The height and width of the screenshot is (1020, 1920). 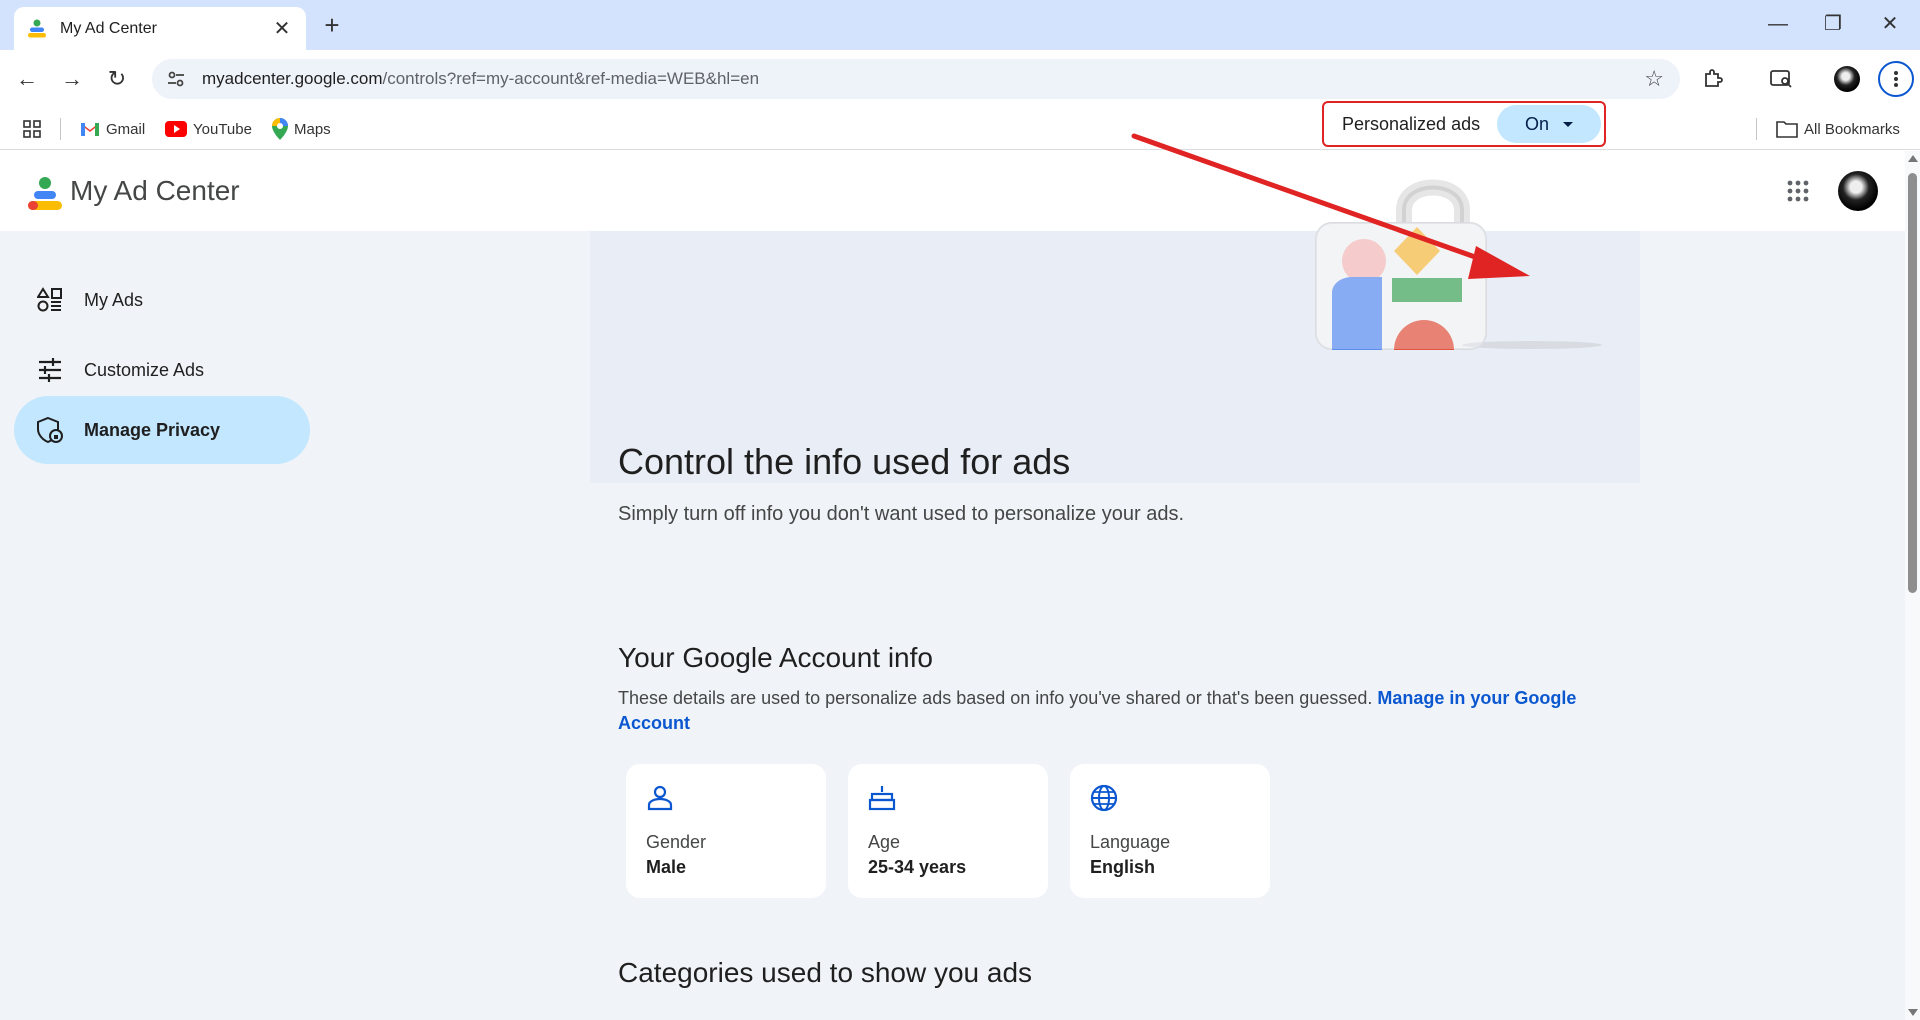 I want to click on scroll-up-arrow, so click(x=1913, y=158).